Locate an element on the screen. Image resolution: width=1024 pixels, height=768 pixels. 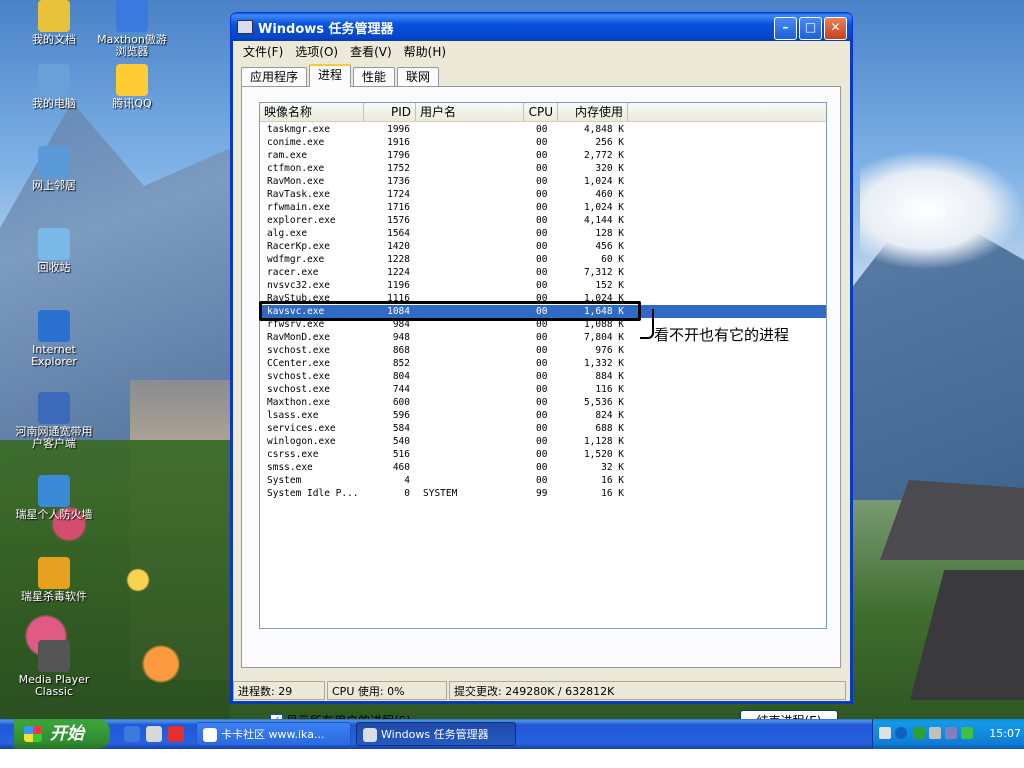
process-mem: 320 K is located at coordinates (609, 168).